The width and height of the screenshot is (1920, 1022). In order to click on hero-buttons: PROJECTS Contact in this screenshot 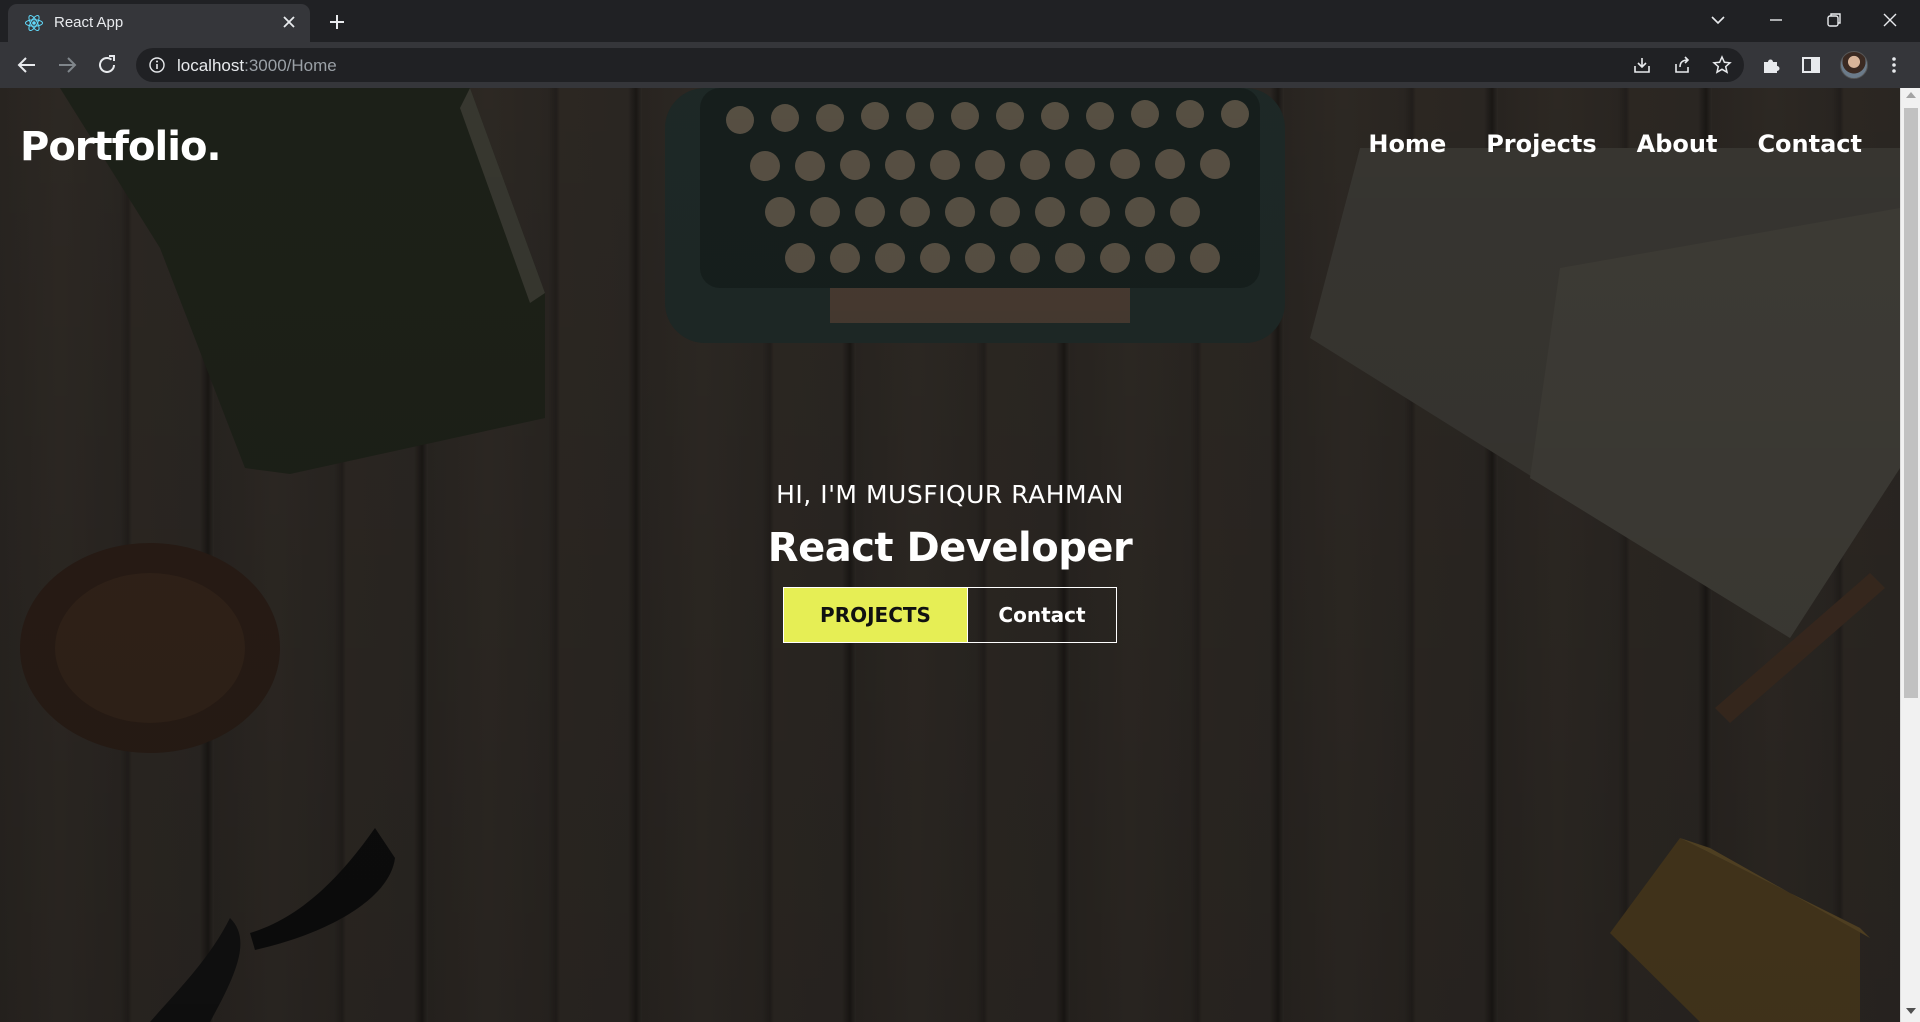, I will do `click(950, 615)`.